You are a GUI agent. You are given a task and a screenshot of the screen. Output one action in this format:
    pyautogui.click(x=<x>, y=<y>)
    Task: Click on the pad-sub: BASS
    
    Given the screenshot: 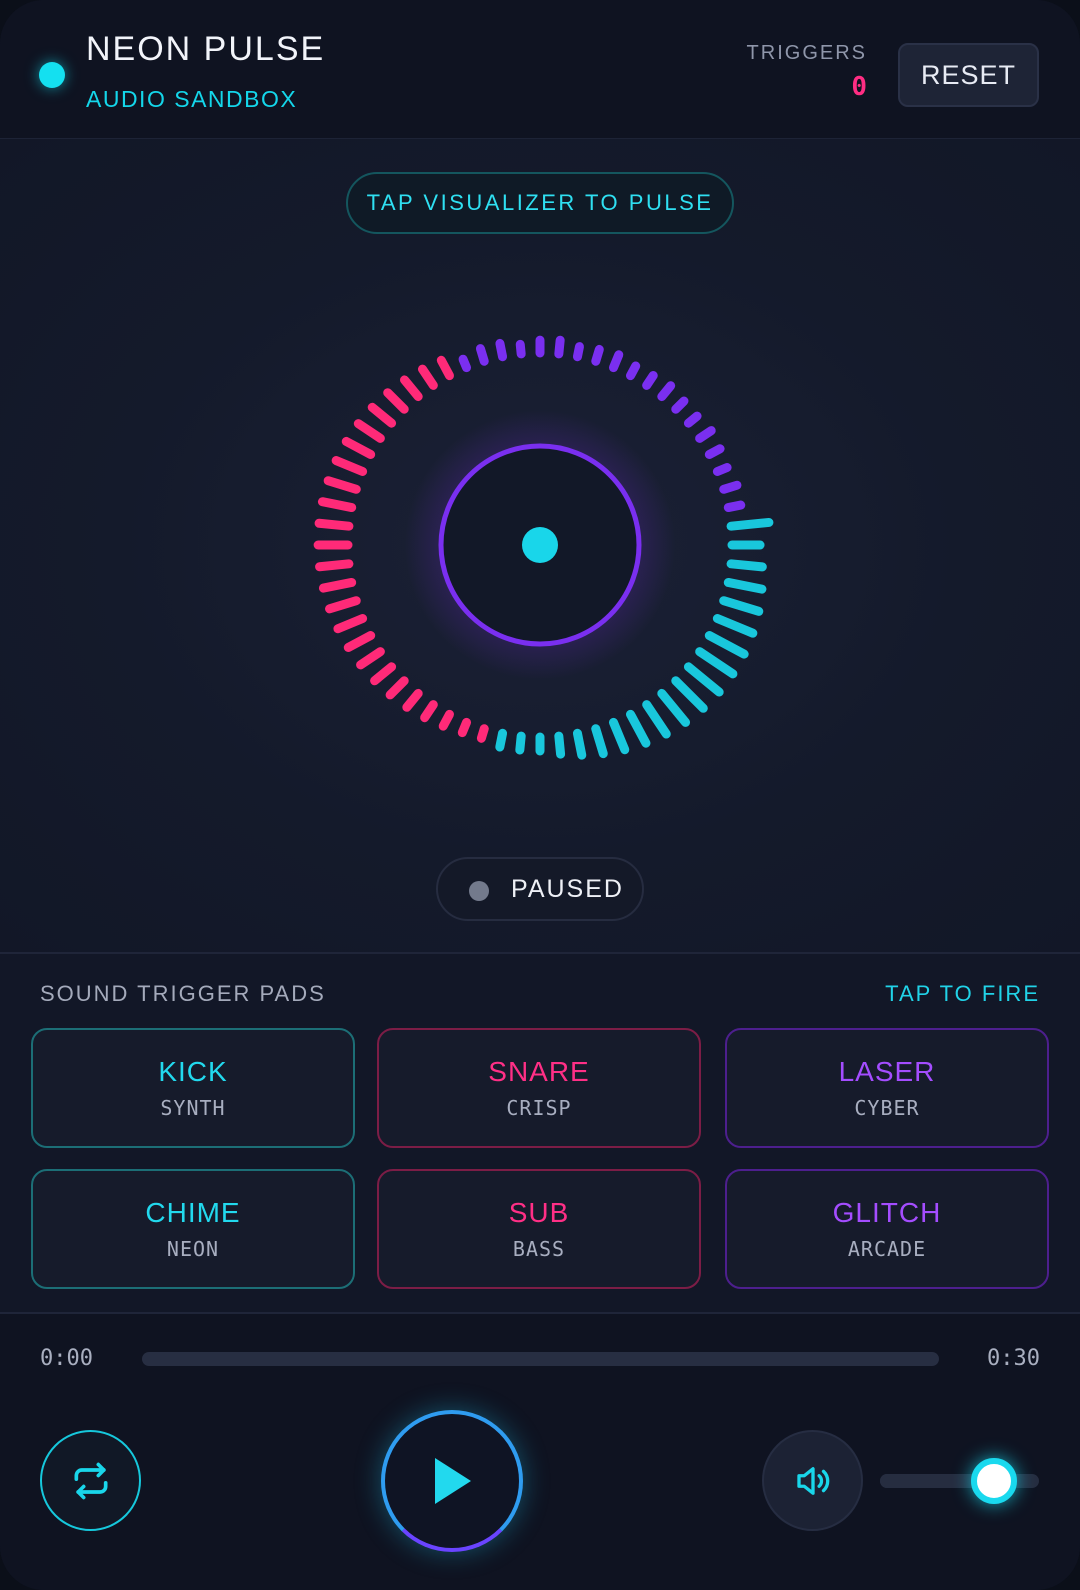 What is the action you would take?
    pyautogui.click(x=539, y=1249)
    